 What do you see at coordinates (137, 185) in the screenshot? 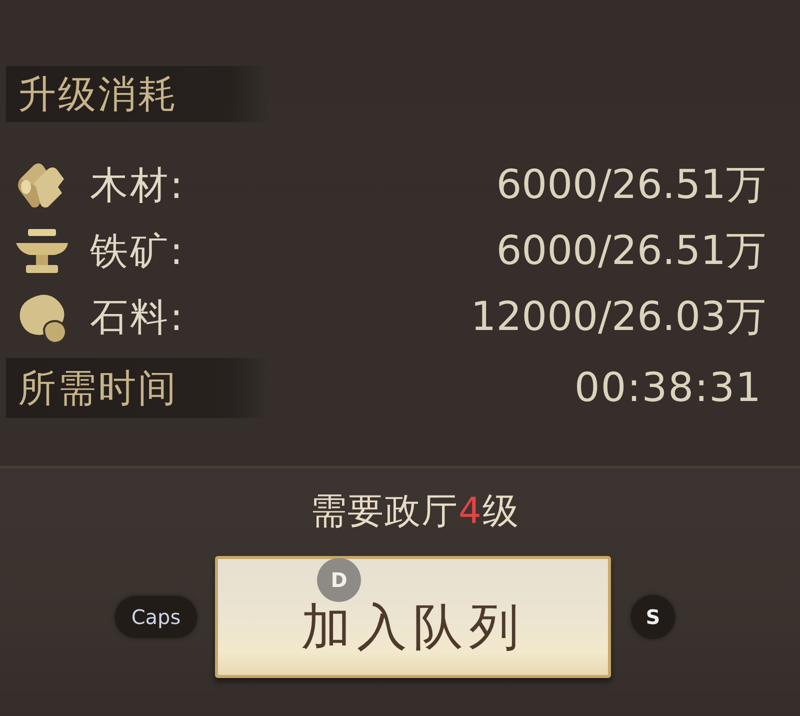
I see `resource-label: 木材:` at bounding box center [137, 185].